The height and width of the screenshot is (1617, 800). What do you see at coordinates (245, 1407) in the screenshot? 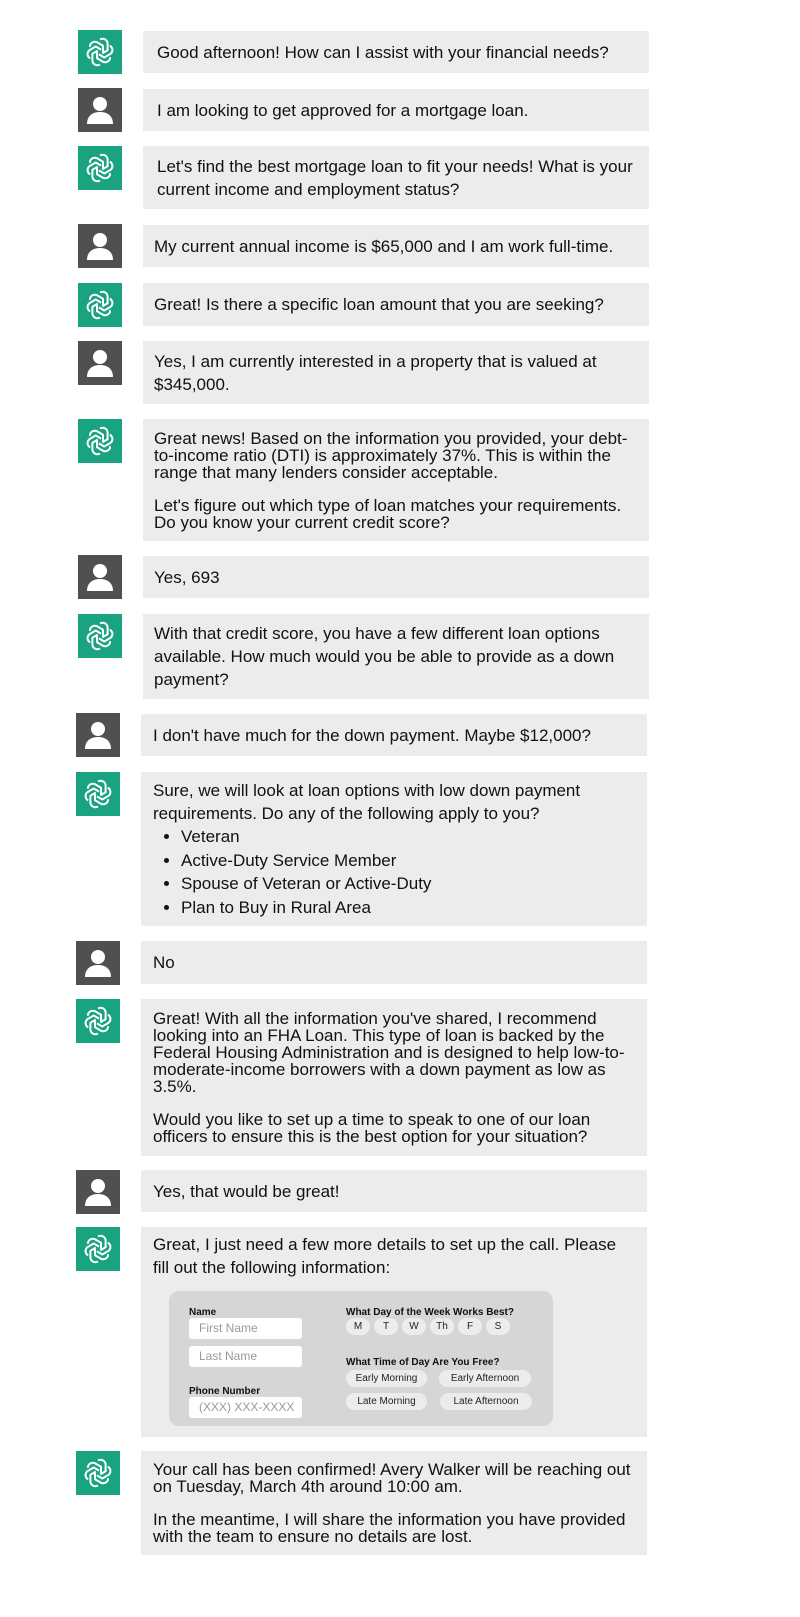
I see `phone-input: (XXX) XXX-XXXX` at bounding box center [245, 1407].